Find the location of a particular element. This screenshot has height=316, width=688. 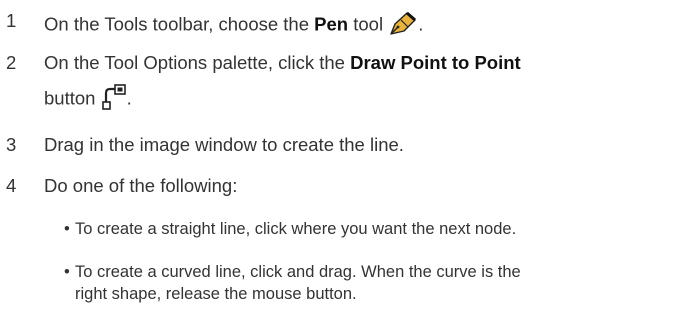

draw-point-to-point-label: Draw Point to Point is located at coordinates (435, 62).